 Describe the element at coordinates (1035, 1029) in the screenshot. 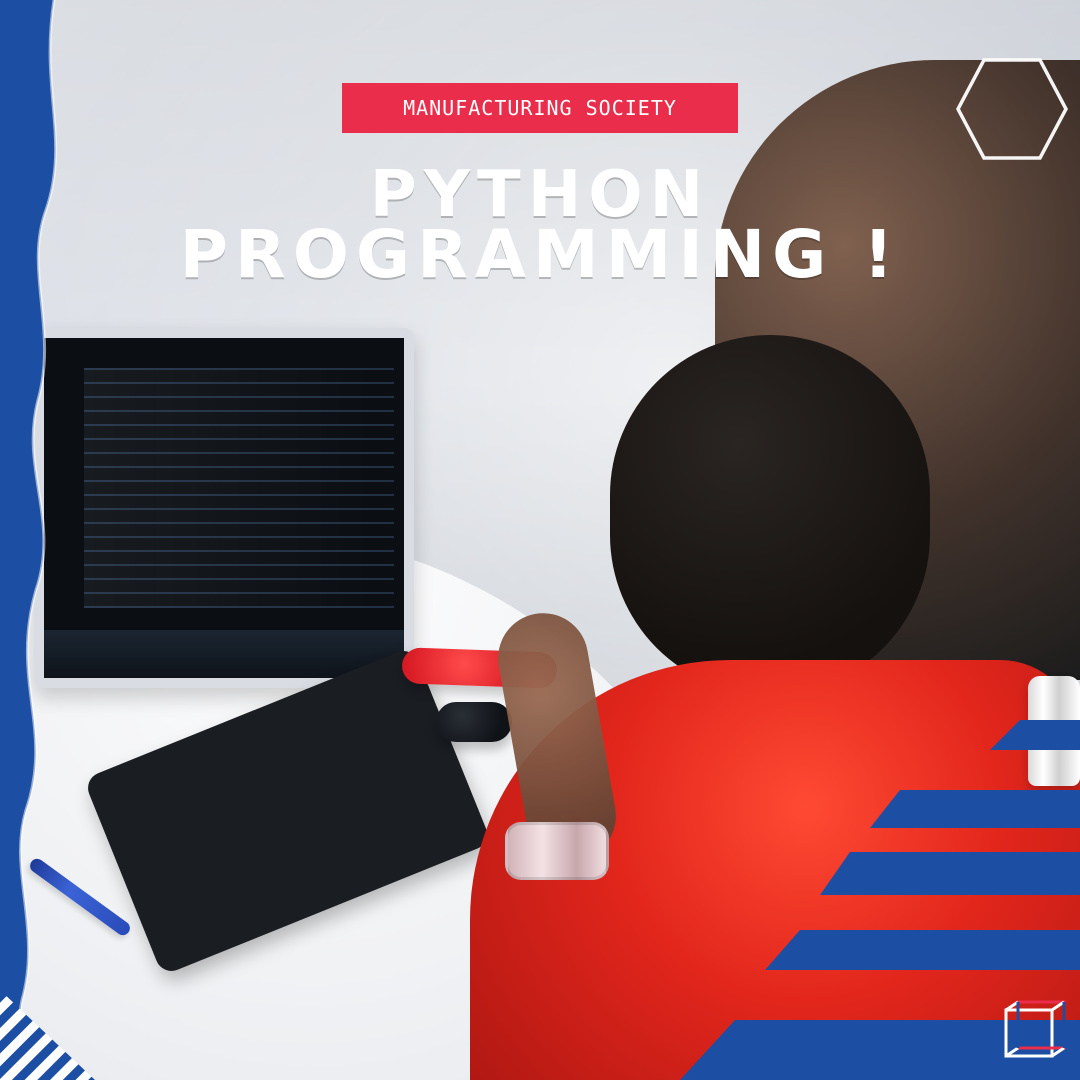

I see `cube-logo-icon` at that location.